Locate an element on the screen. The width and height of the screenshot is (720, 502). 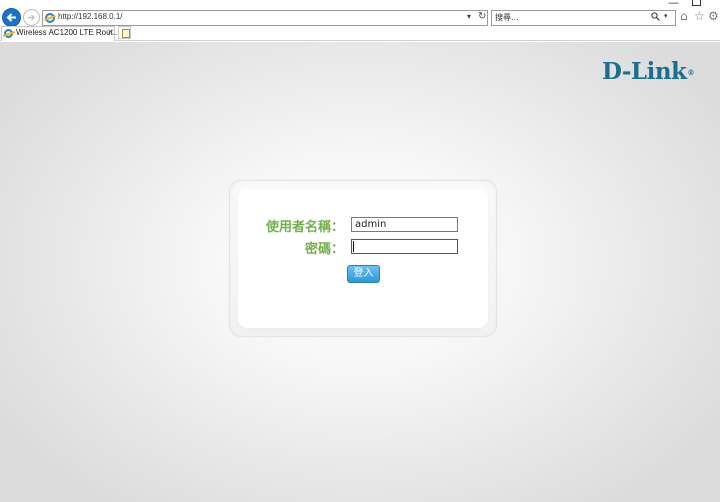
forward-button is located at coordinates (31, 17).